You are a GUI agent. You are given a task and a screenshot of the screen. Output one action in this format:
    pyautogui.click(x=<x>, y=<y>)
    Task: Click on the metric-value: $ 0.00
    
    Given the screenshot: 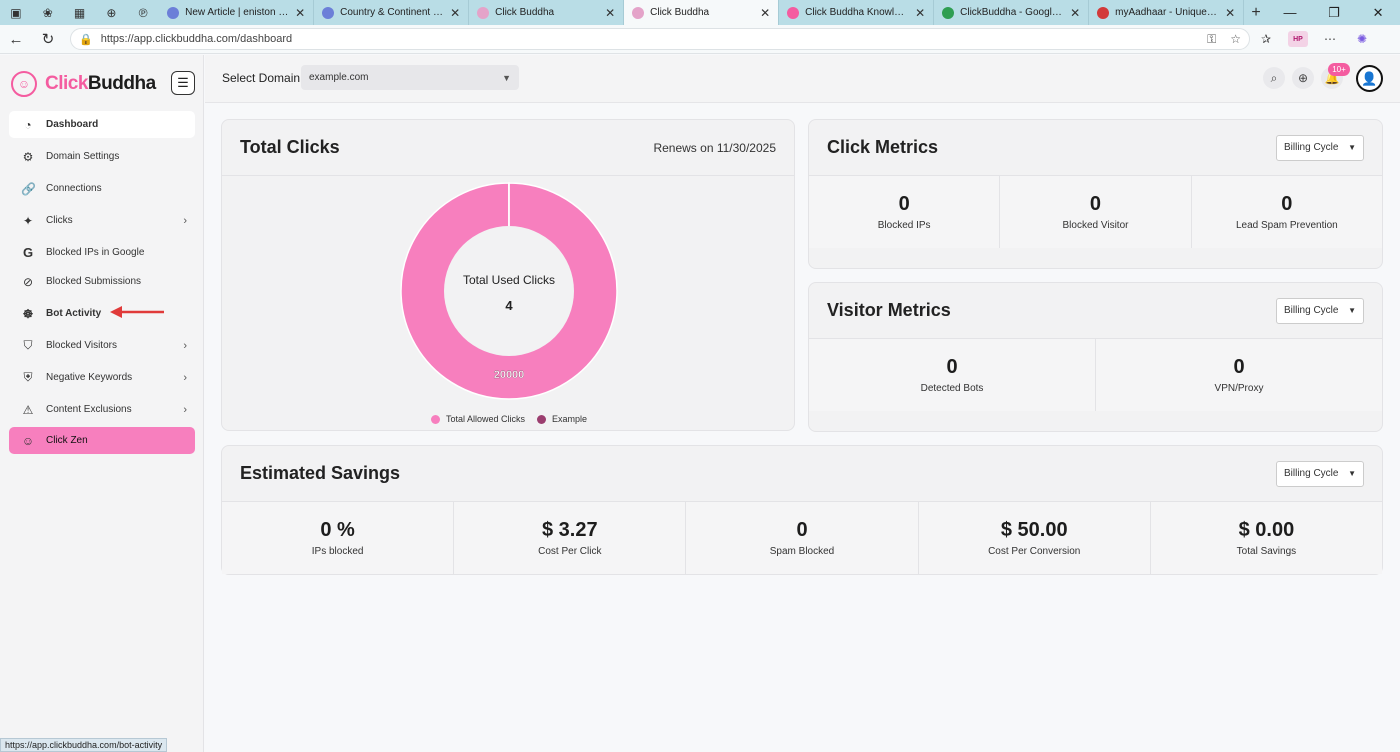 What is the action you would take?
    pyautogui.click(x=1266, y=530)
    